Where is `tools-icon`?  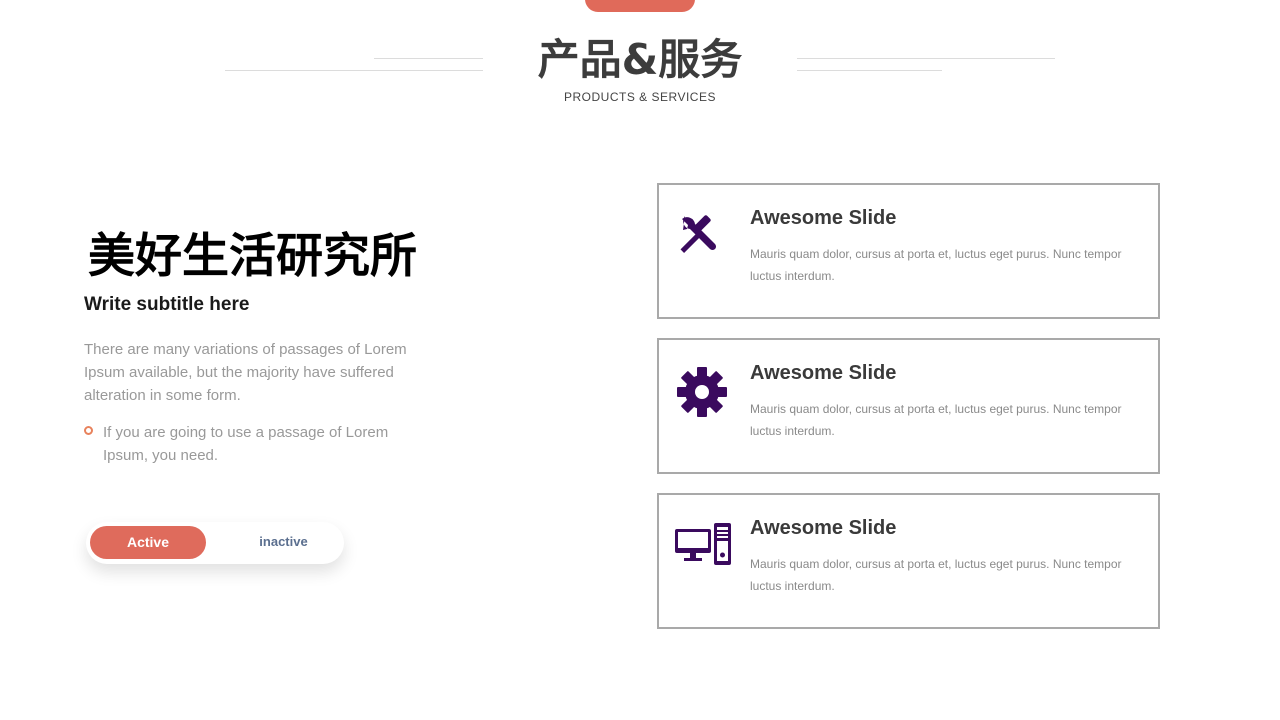 tools-icon is located at coordinates (702, 236).